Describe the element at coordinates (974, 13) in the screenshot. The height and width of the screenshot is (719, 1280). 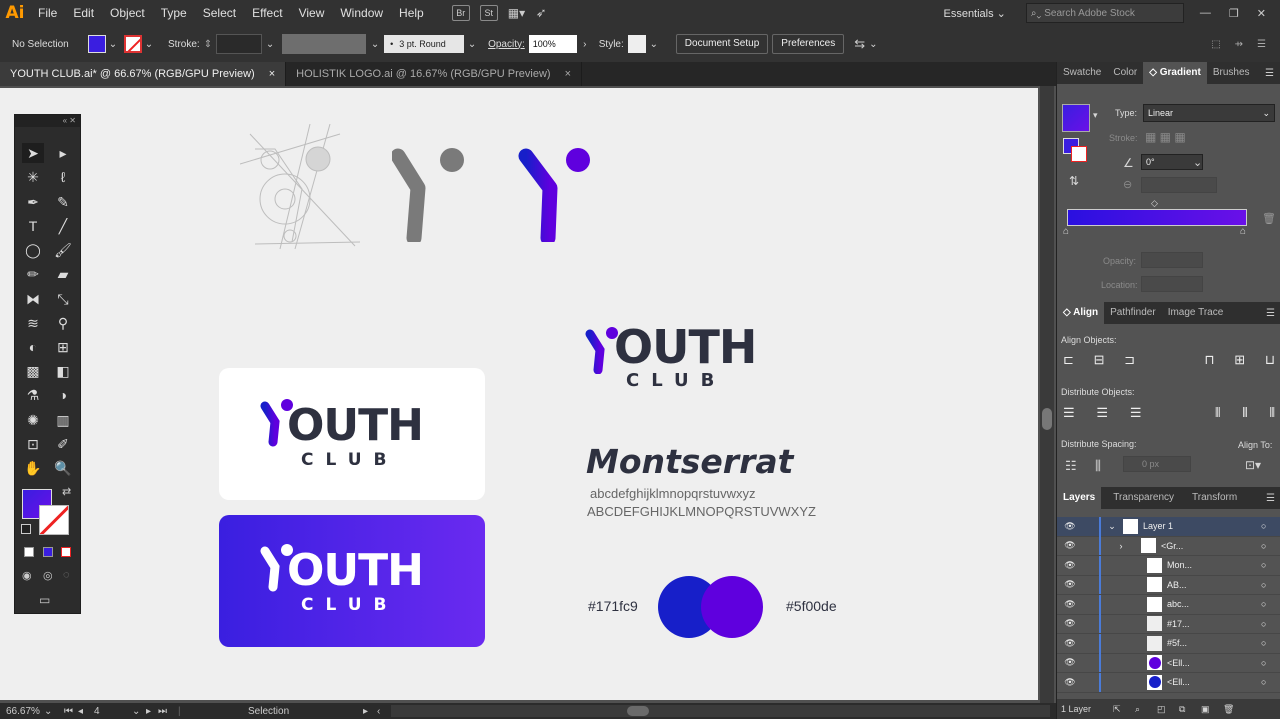
I see `workspace-switcher: Essentials ⌄` at that location.